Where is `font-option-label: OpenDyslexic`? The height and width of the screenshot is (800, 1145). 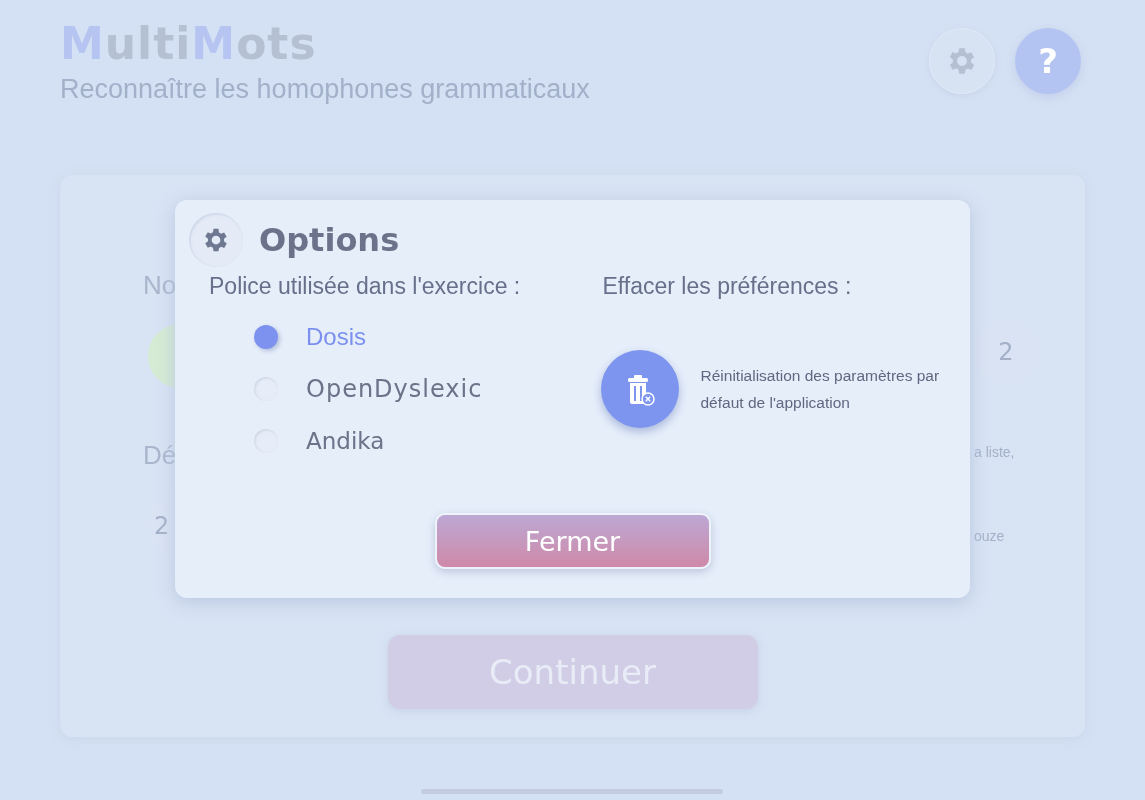 font-option-label: OpenDyslexic is located at coordinates (394, 389).